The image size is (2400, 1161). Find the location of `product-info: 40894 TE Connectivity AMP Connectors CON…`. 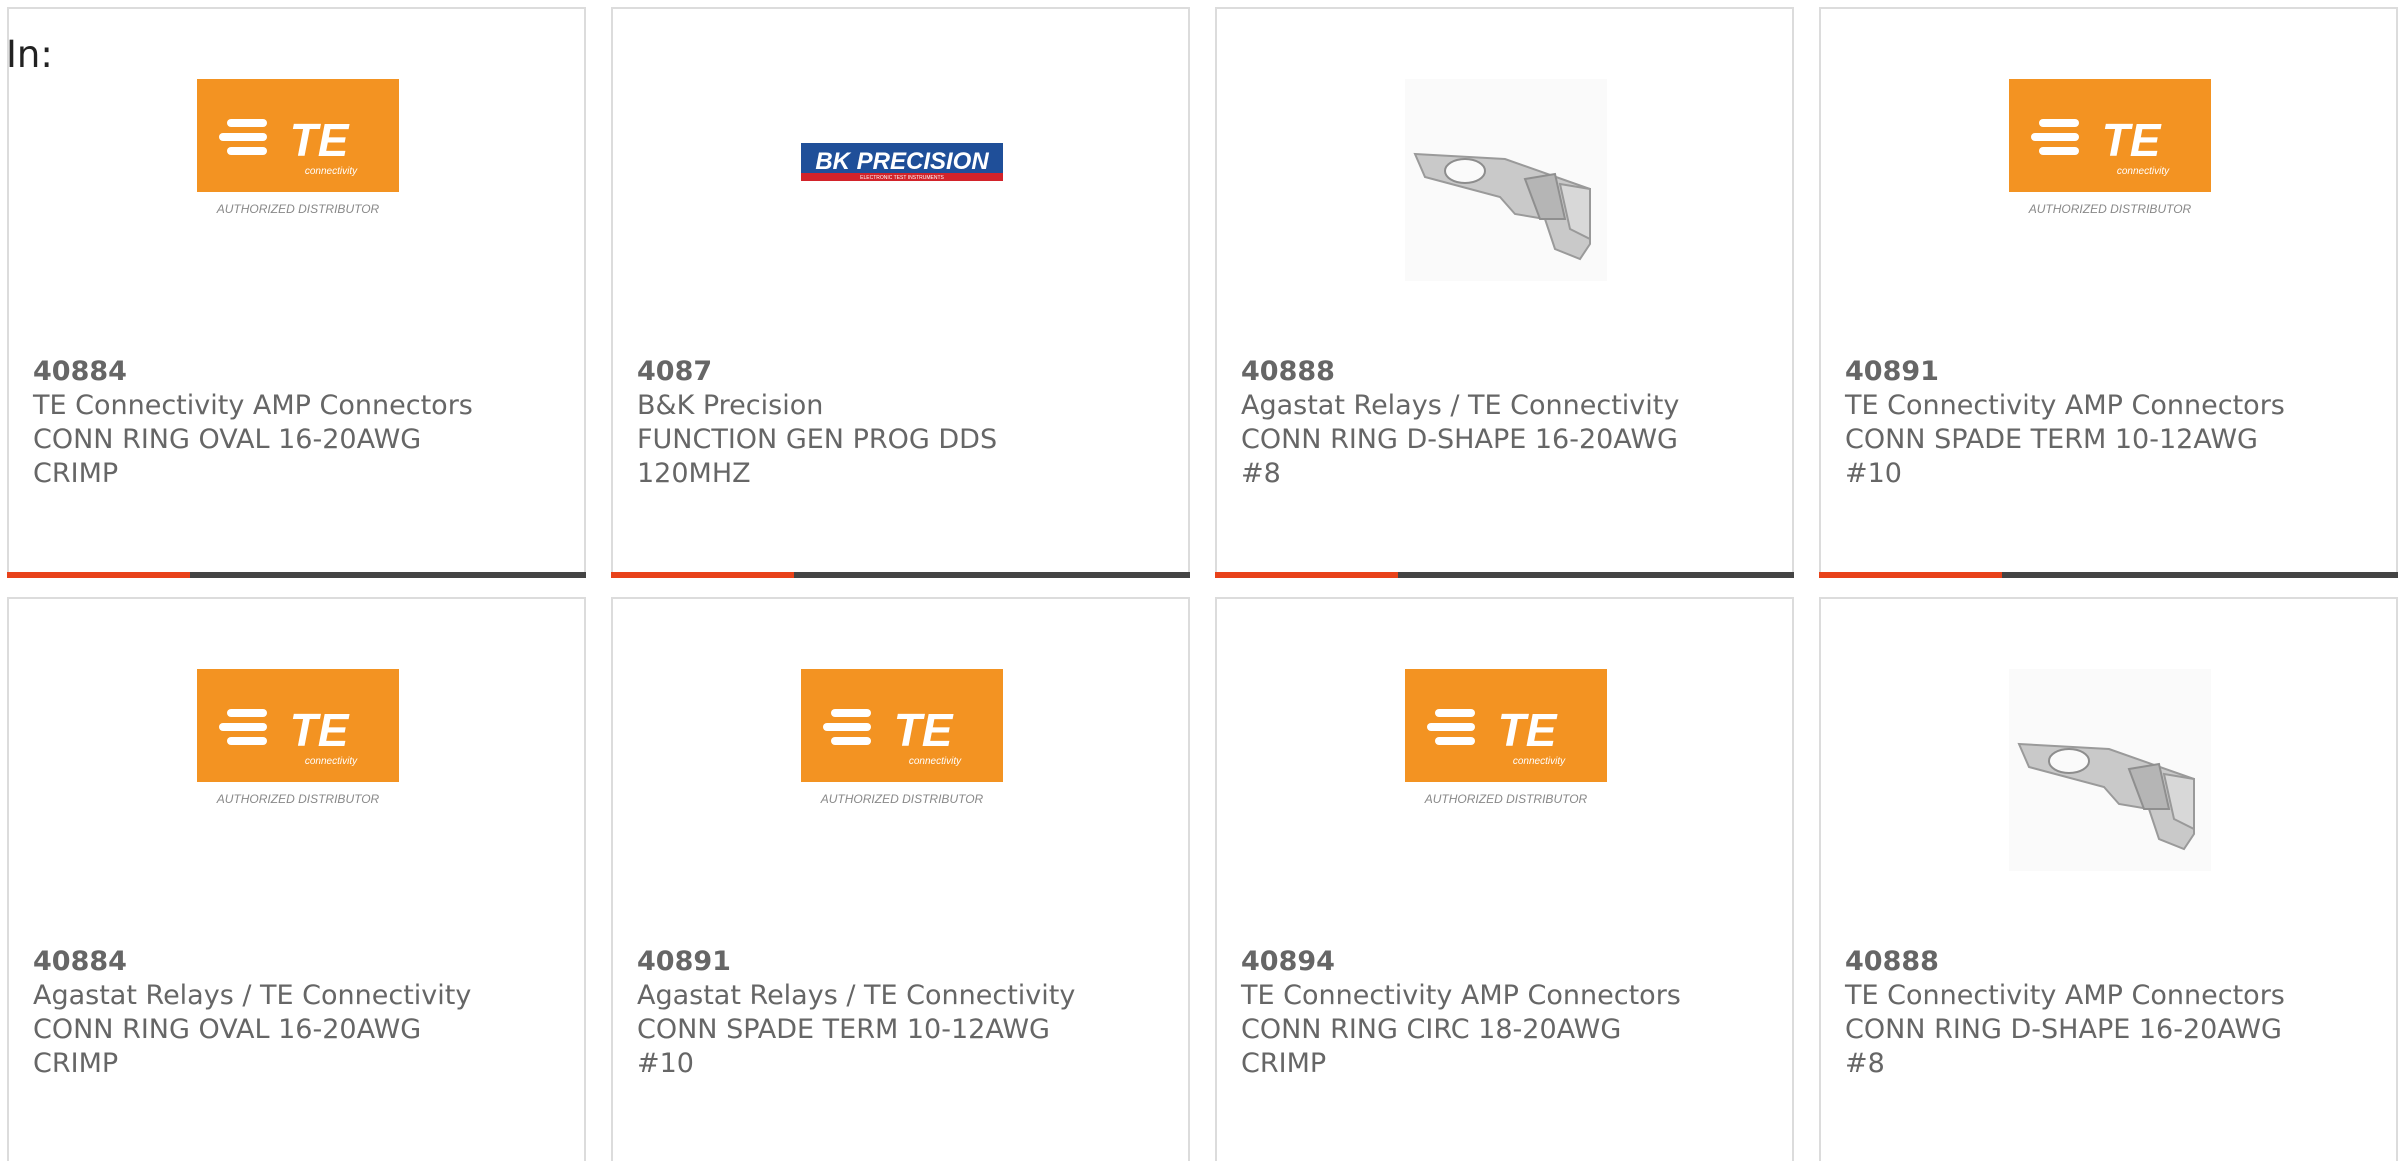

product-info: 40894 TE Connectivity AMP Connectors CON… is located at coordinates (1501, 1013).